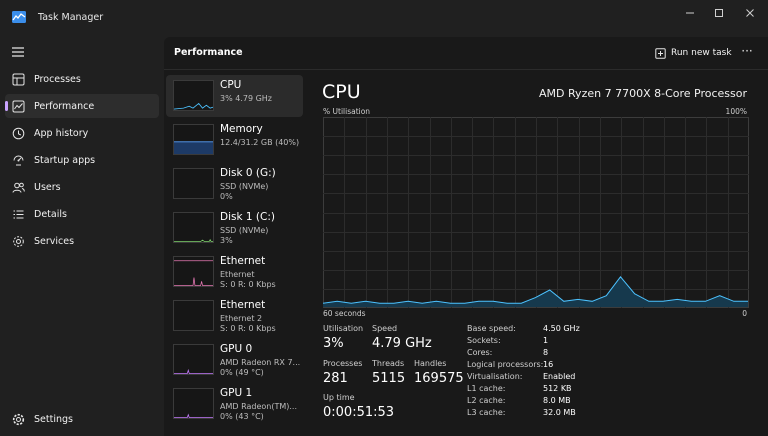 This screenshot has width=768, height=436. I want to click on device-detail-2: 0% (49 °C), so click(242, 372).